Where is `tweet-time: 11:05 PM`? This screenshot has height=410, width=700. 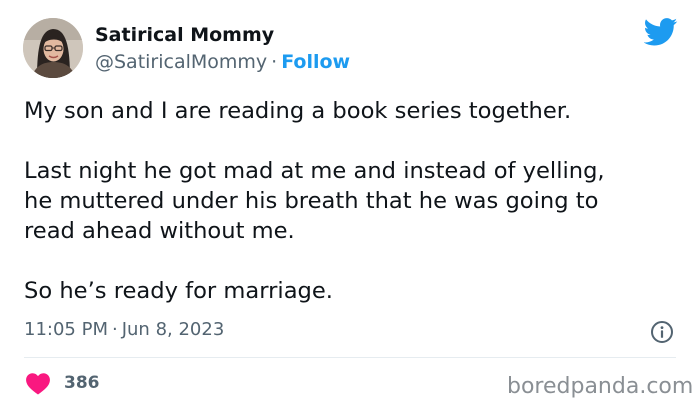 tweet-time: 11:05 PM is located at coordinates (66, 329).